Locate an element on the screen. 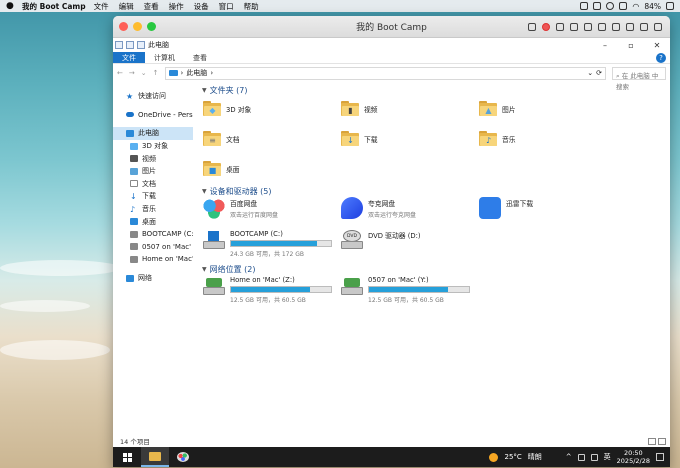 Image resolution: width=680 pixels, height=468 pixels. folder-3d-objects: ◆ 3D 对象 is located at coordinates (272, 108).